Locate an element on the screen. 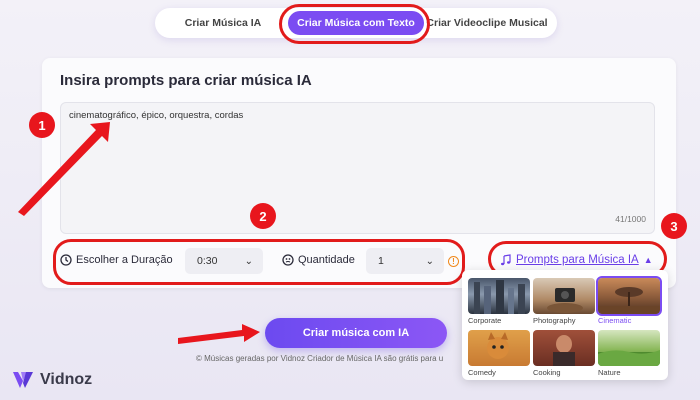 This screenshot has width=700, height=400. duration-label: Escolher a Duração is located at coordinates (116, 260).